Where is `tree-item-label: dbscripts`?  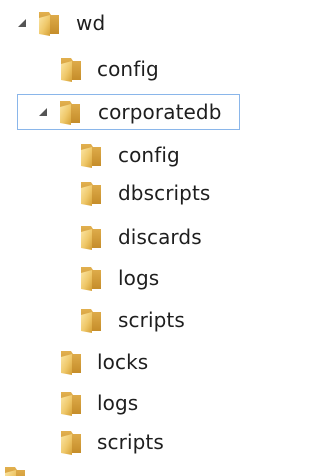
tree-item-label: dbscripts is located at coordinates (164, 193).